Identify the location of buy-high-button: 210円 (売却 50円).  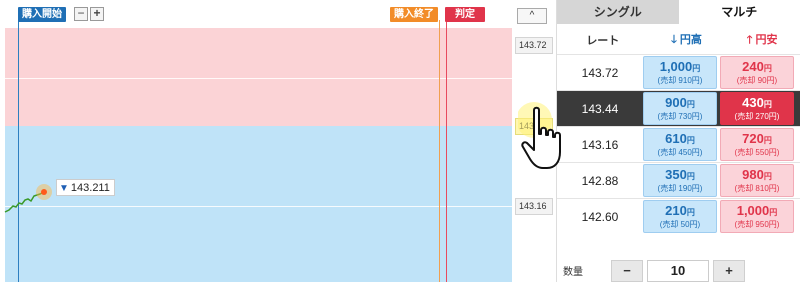
(680, 216).